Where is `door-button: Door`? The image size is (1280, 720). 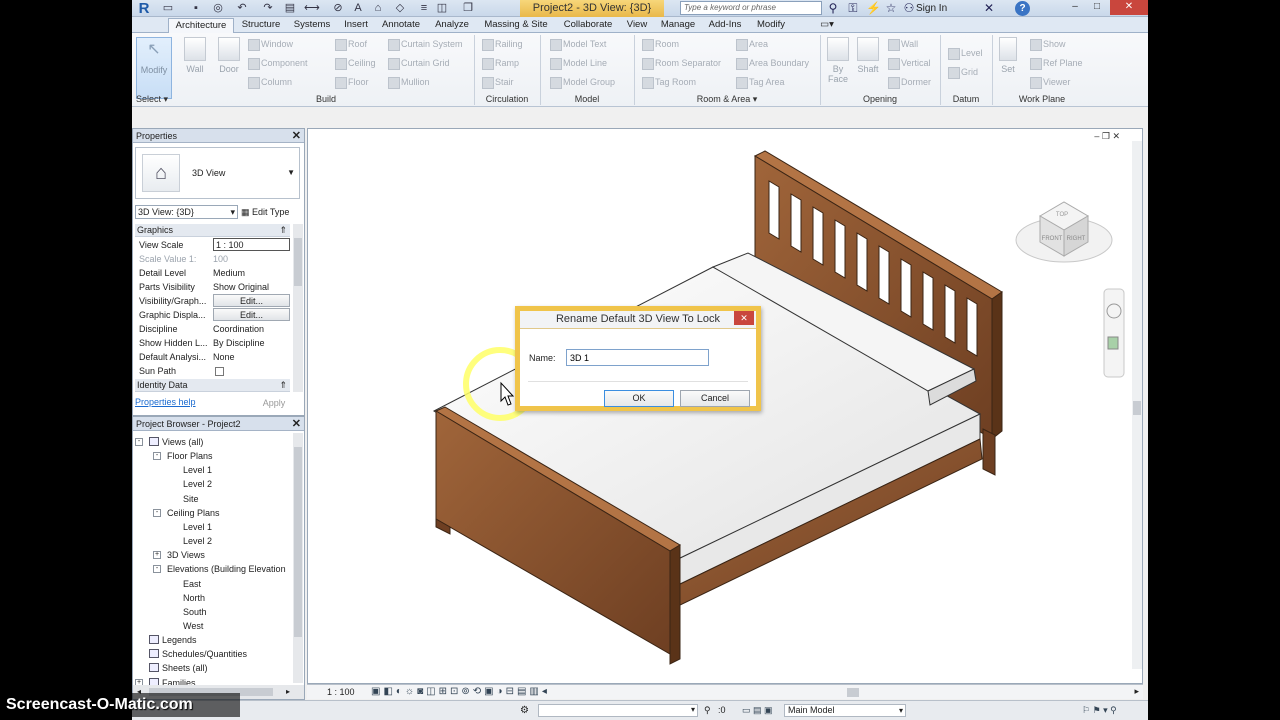 door-button: Door is located at coordinates (229, 63).